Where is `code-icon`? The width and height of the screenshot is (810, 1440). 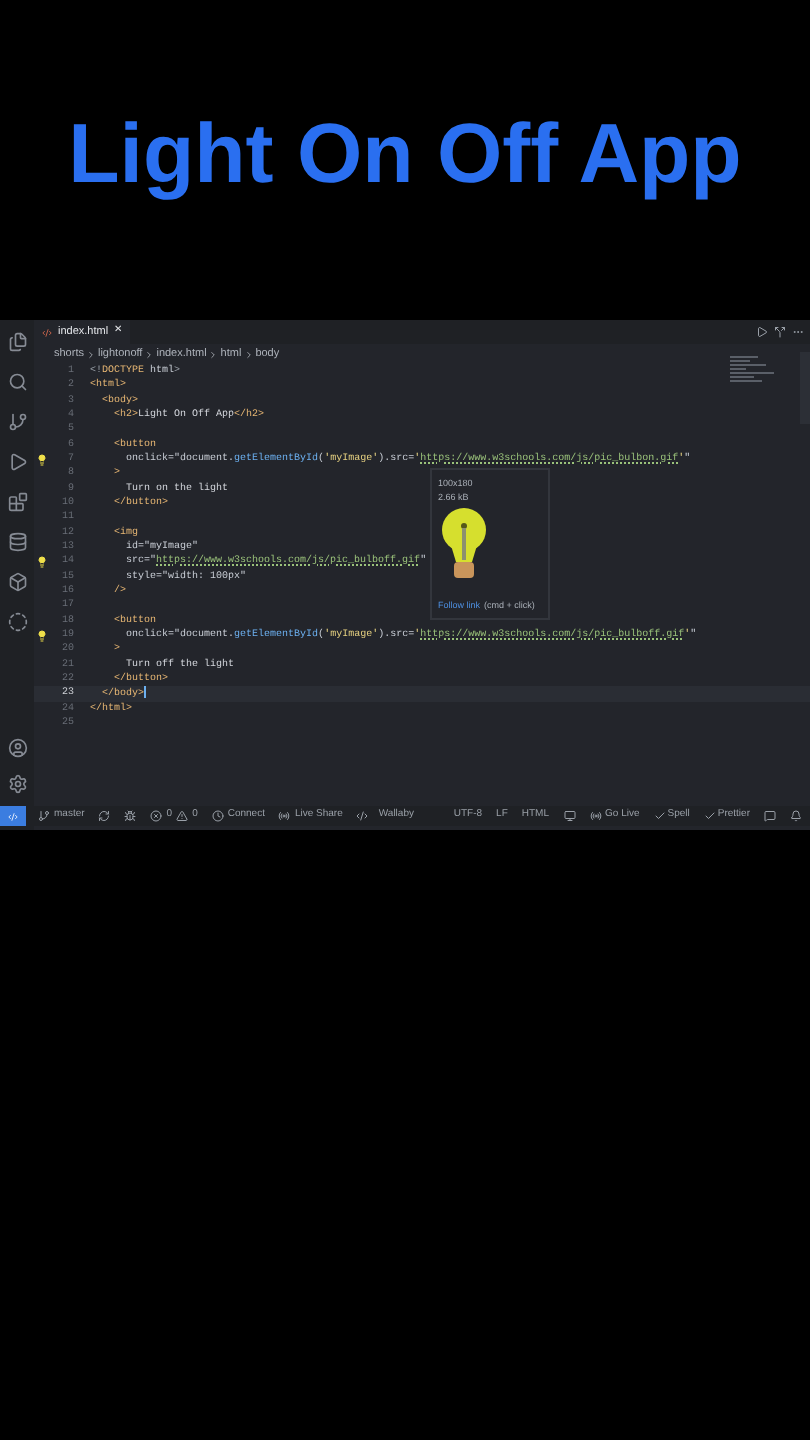 code-icon is located at coordinates (362, 816).